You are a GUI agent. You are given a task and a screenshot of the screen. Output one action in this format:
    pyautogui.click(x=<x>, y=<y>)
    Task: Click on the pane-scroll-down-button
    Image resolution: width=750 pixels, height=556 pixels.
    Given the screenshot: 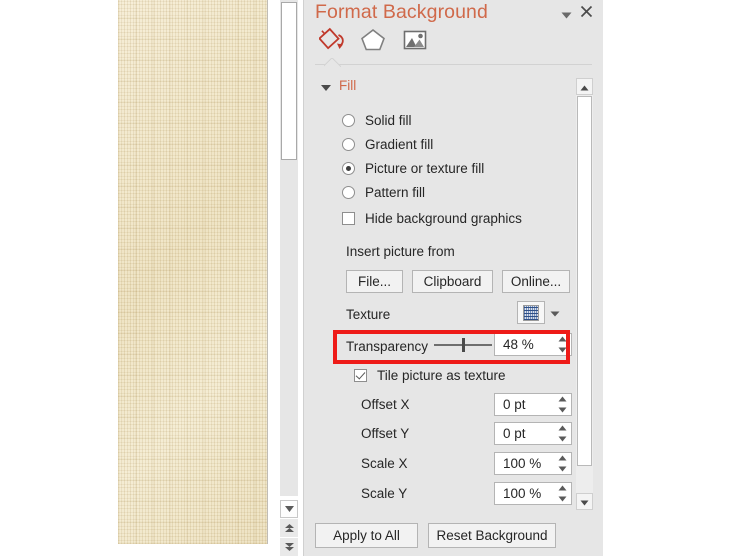 What is the action you would take?
    pyautogui.click(x=584, y=501)
    